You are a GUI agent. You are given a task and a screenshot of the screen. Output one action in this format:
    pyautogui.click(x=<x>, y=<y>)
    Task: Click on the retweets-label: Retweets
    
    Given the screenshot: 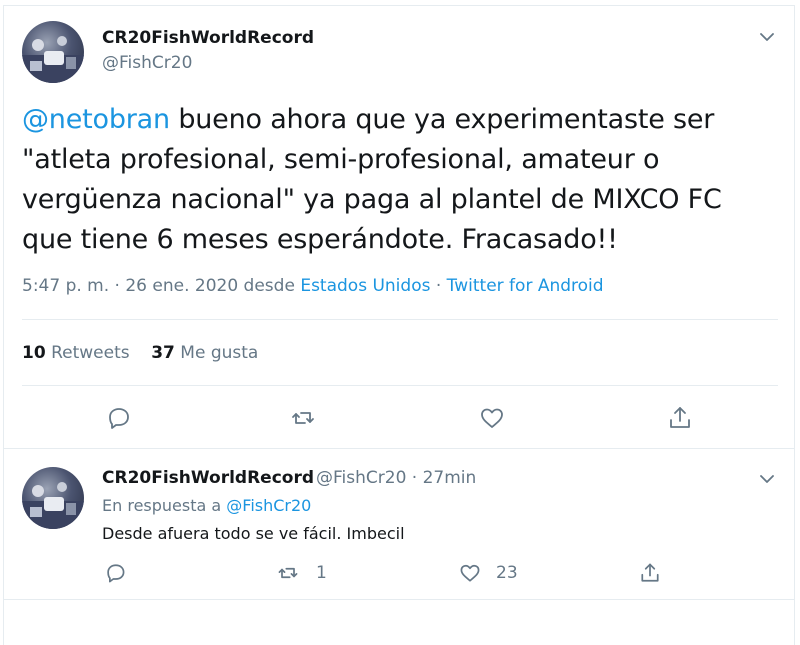 What is the action you would take?
    pyautogui.click(x=87, y=353)
    